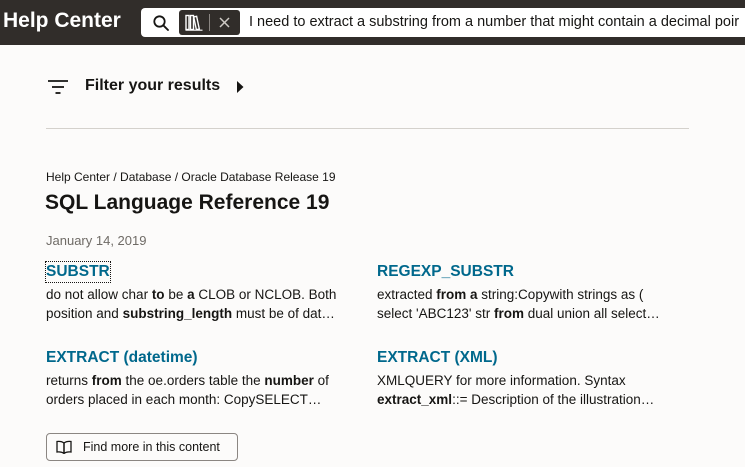 Image resolution: width=745 pixels, height=467 pixels. What do you see at coordinates (78, 272) in the screenshot?
I see `result-title-link: SUBSTR` at bounding box center [78, 272].